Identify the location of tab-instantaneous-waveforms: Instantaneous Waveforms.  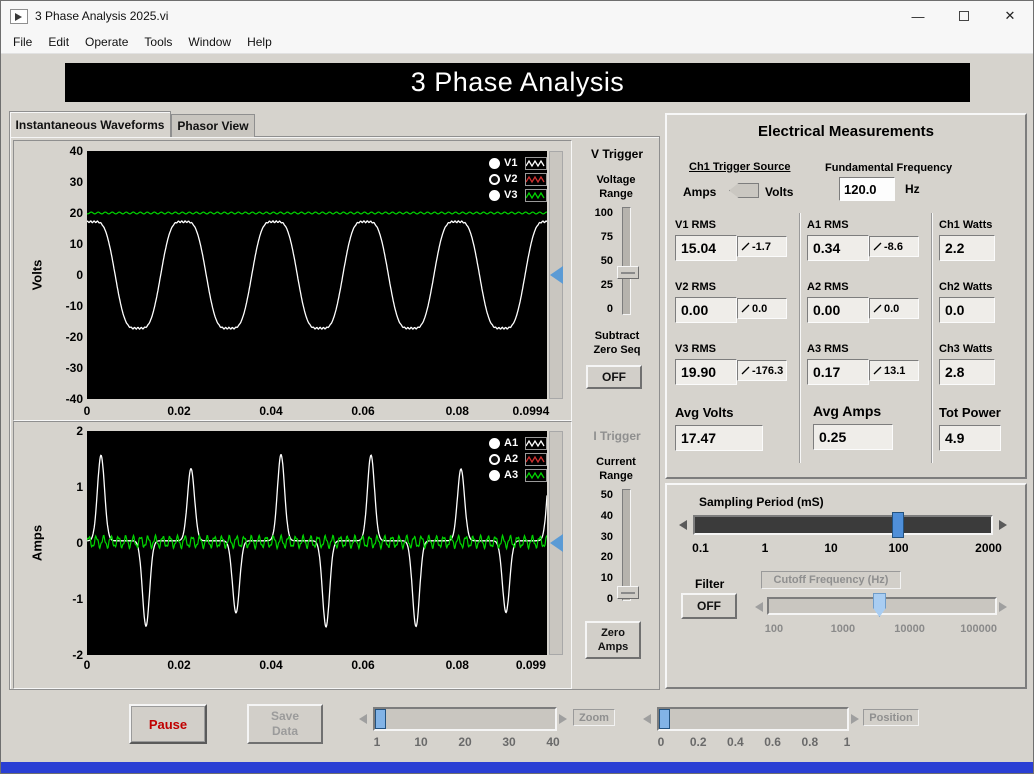
(90, 124).